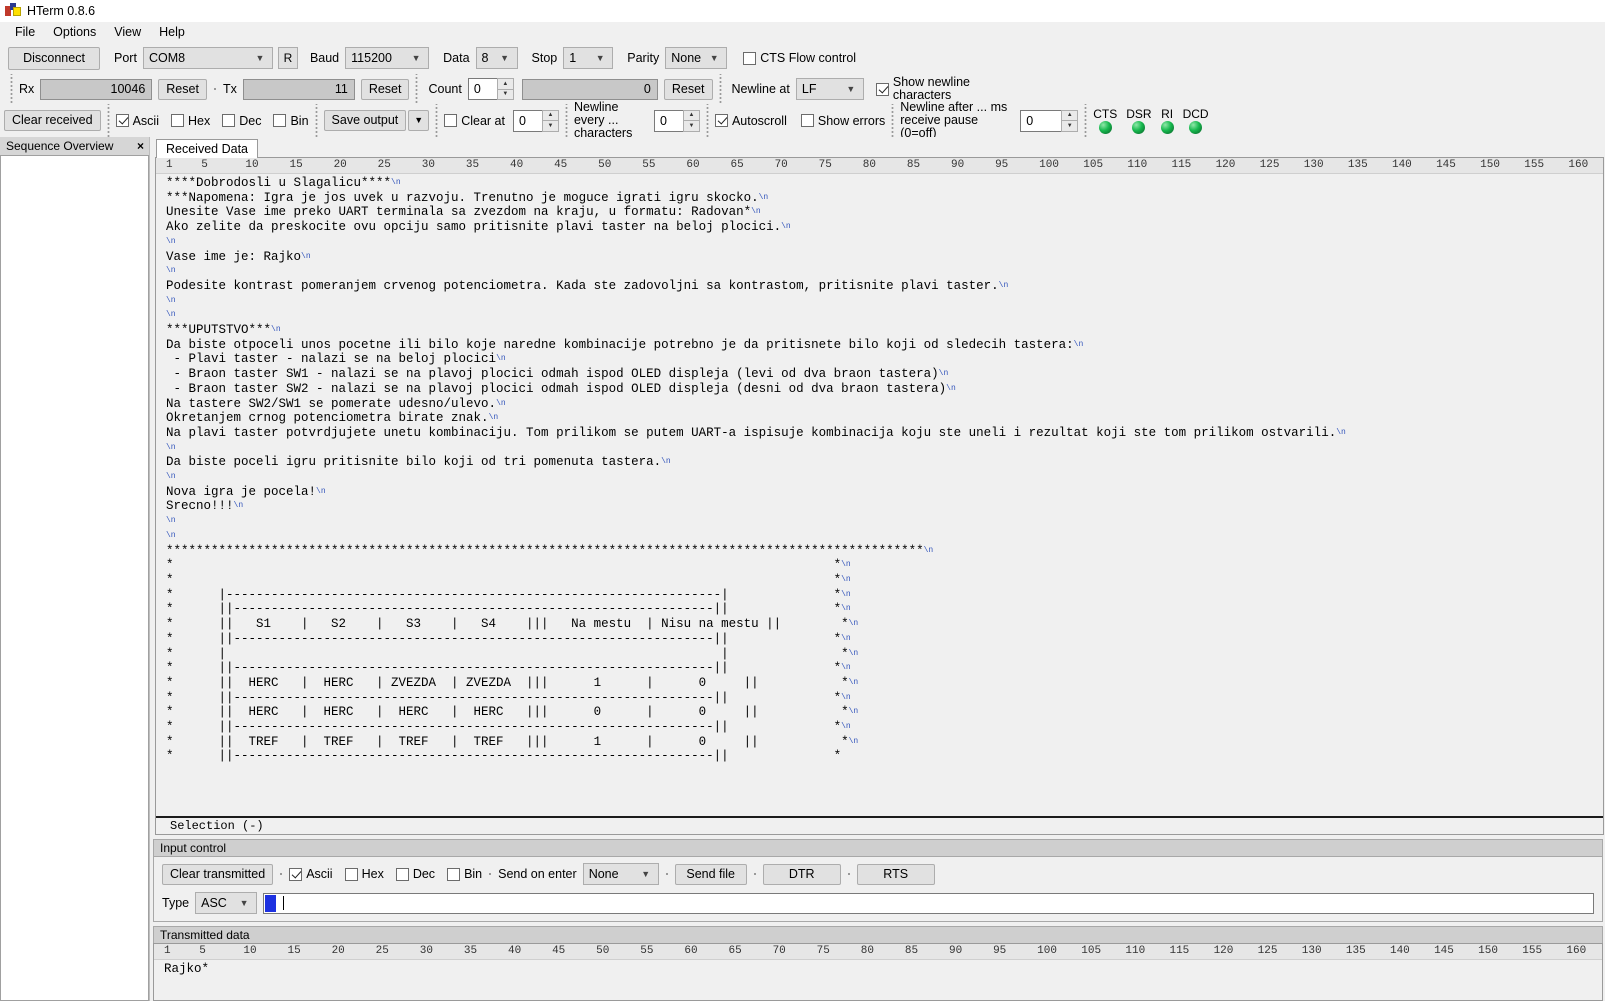 This screenshot has width=1605, height=1001. What do you see at coordinates (535, 120) in the screenshot?
I see `clear-at-stepper: 0 ▲ ▼` at bounding box center [535, 120].